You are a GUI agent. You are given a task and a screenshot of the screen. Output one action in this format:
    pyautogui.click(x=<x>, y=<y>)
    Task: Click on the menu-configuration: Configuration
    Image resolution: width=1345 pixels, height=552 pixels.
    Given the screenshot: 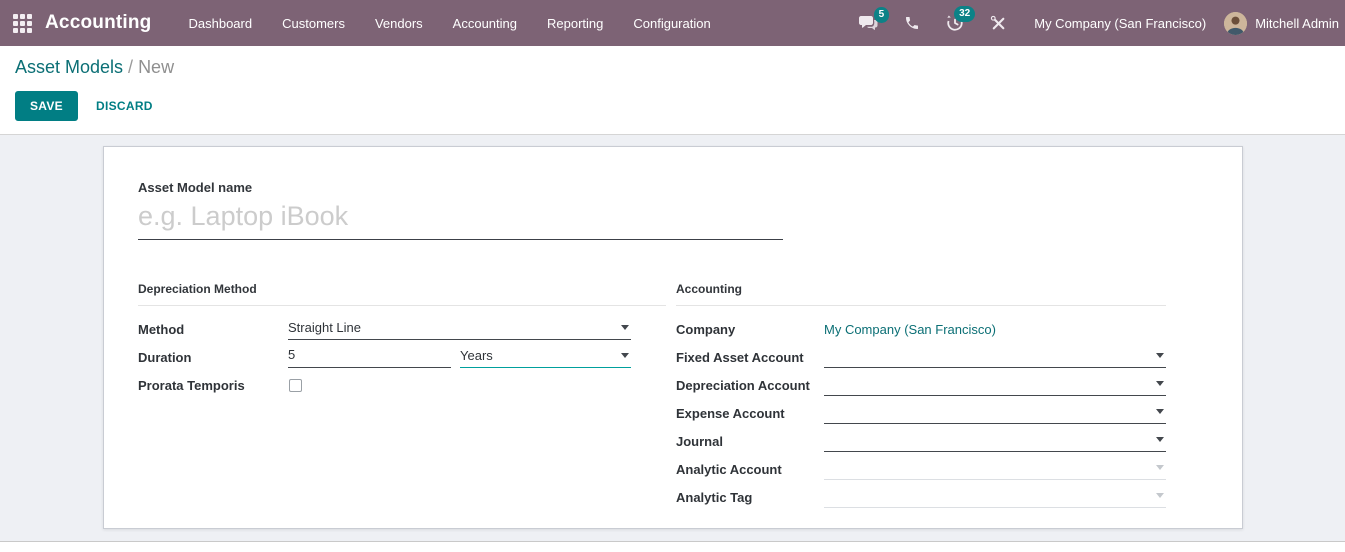 What is the action you would take?
    pyautogui.click(x=671, y=23)
    